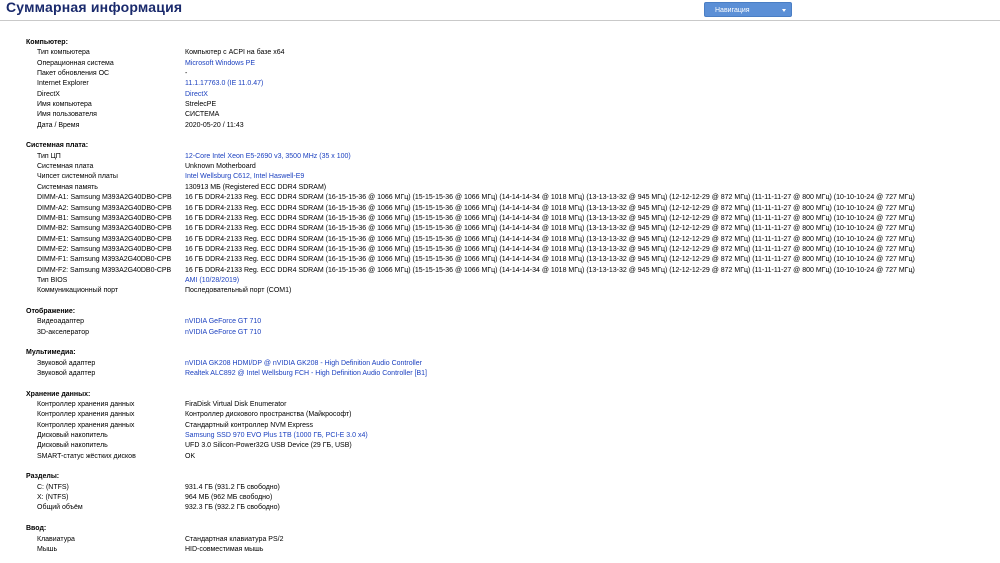 The image size is (1000, 563). I want to click on row-label: DIMM-A2: Samsung M393A2G40DB0-CPB, so click(104, 208).